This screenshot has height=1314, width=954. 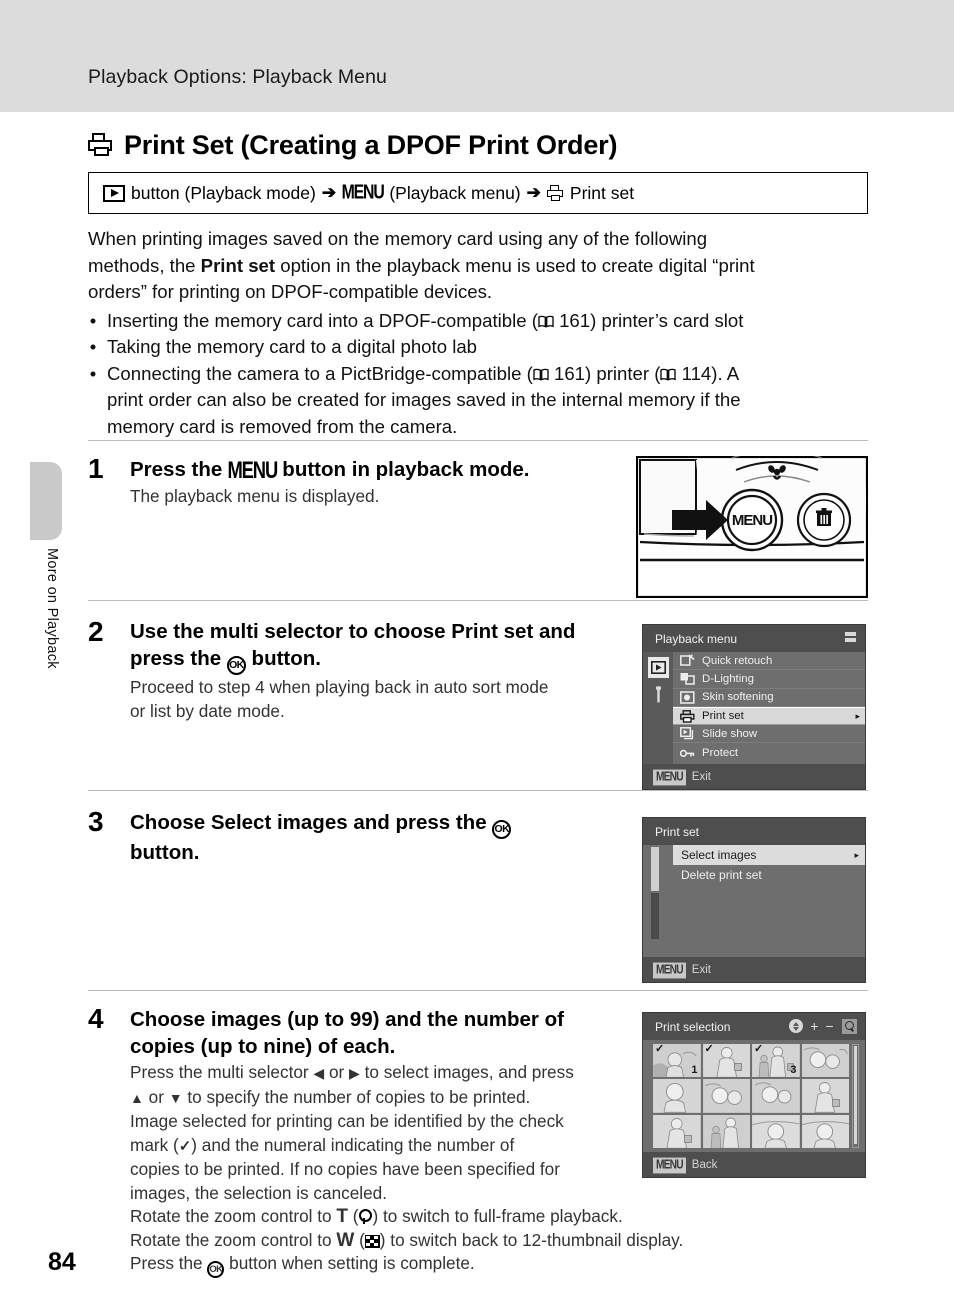 What do you see at coordinates (857, 715) in the screenshot?
I see `chevron-right-icon: ▸` at bounding box center [857, 715].